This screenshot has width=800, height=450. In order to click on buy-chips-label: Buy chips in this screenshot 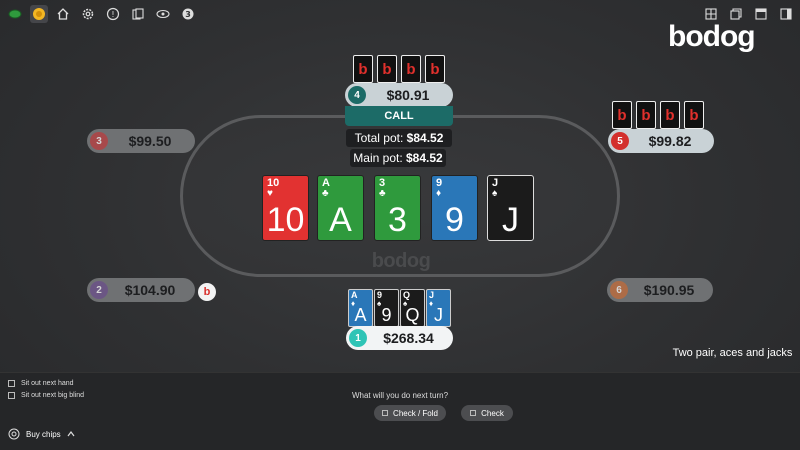, I will do `click(43, 434)`.